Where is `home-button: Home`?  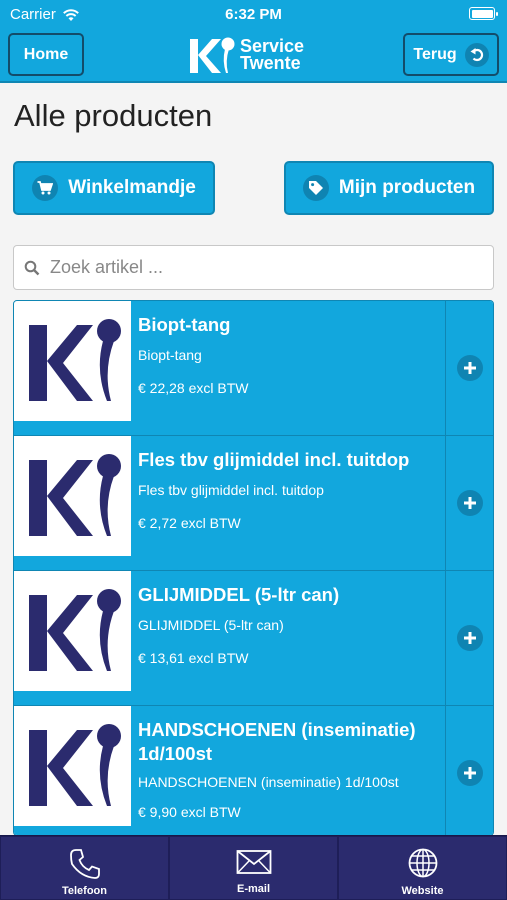
home-button: Home is located at coordinates (46, 54).